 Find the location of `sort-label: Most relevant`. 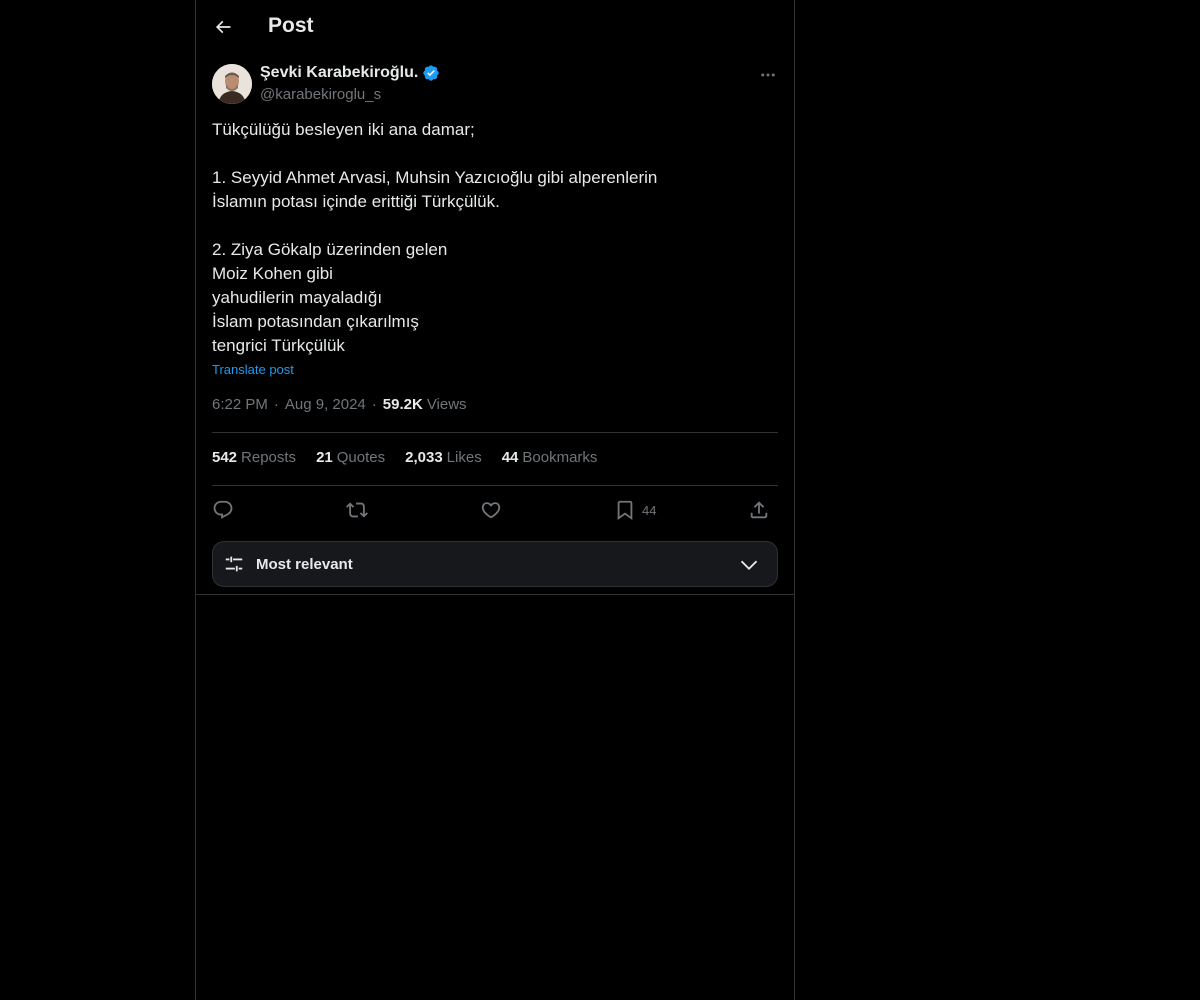

sort-label: Most relevant is located at coordinates (304, 564).